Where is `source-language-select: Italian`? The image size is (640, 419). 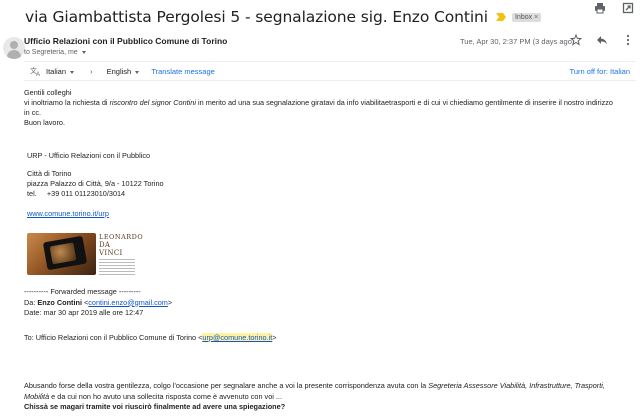
source-language-select: Italian is located at coordinates (60, 71).